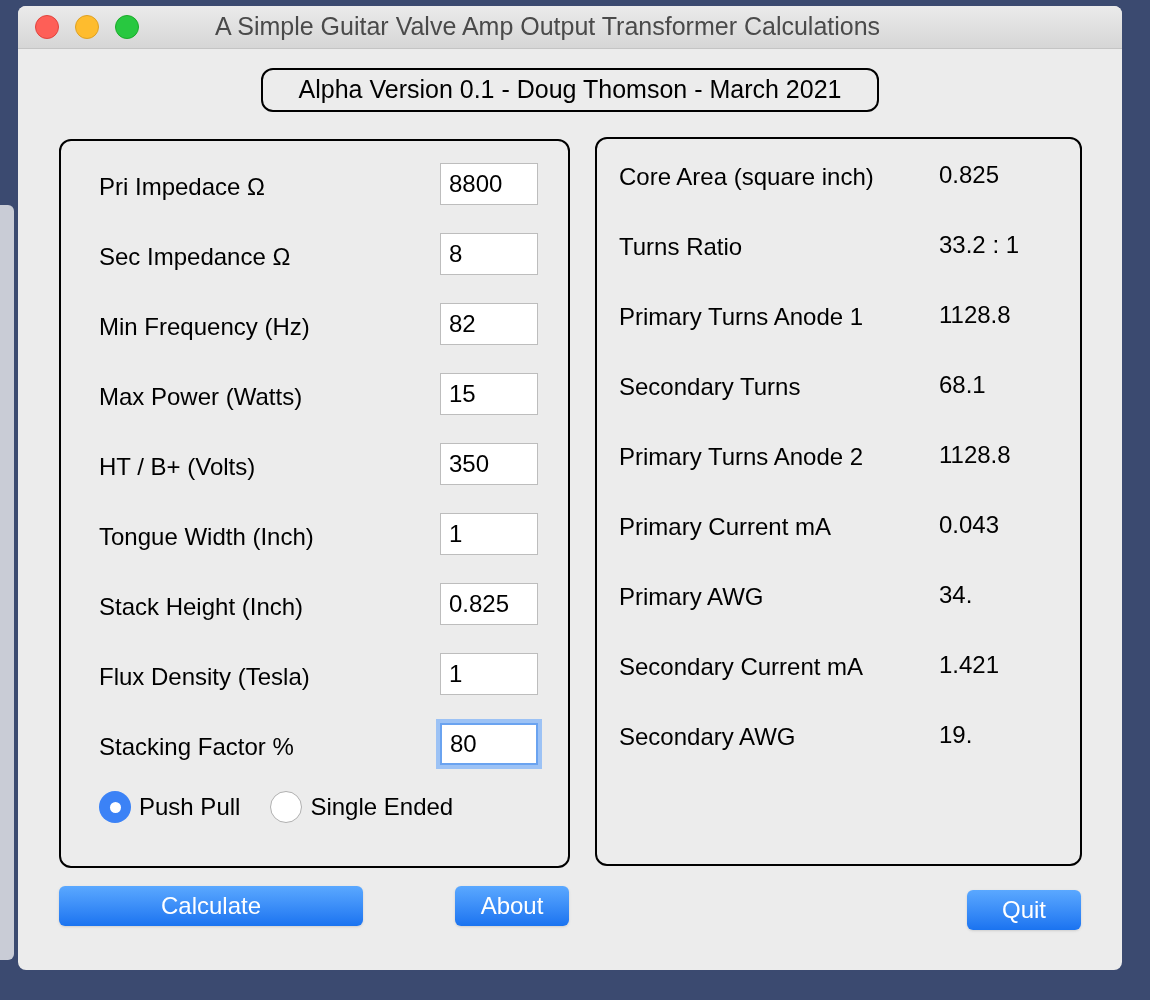  Describe the element at coordinates (182, 187) in the screenshot. I see `field-label: Pri Impedace Ω` at that location.